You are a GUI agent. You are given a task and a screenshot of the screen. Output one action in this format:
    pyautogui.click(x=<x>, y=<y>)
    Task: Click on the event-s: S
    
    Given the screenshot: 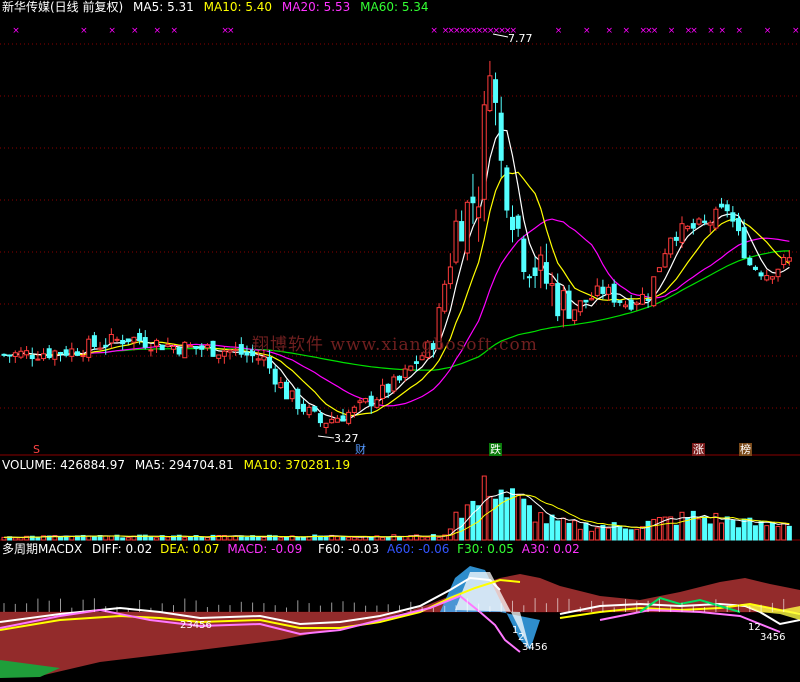 What is the action you would take?
    pyautogui.click(x=36, y=449)
    